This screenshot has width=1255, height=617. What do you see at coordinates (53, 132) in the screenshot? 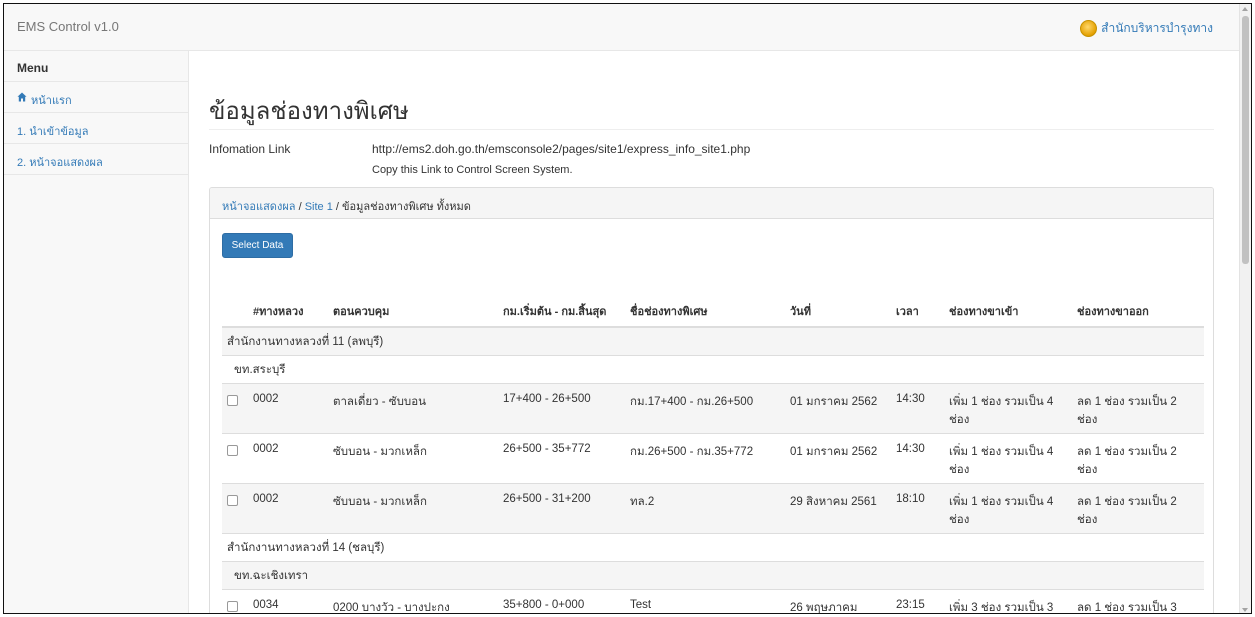
I see `sidebar-item-label: 1. นำเข้าข้อมูล` at bounding box center [53, 132].